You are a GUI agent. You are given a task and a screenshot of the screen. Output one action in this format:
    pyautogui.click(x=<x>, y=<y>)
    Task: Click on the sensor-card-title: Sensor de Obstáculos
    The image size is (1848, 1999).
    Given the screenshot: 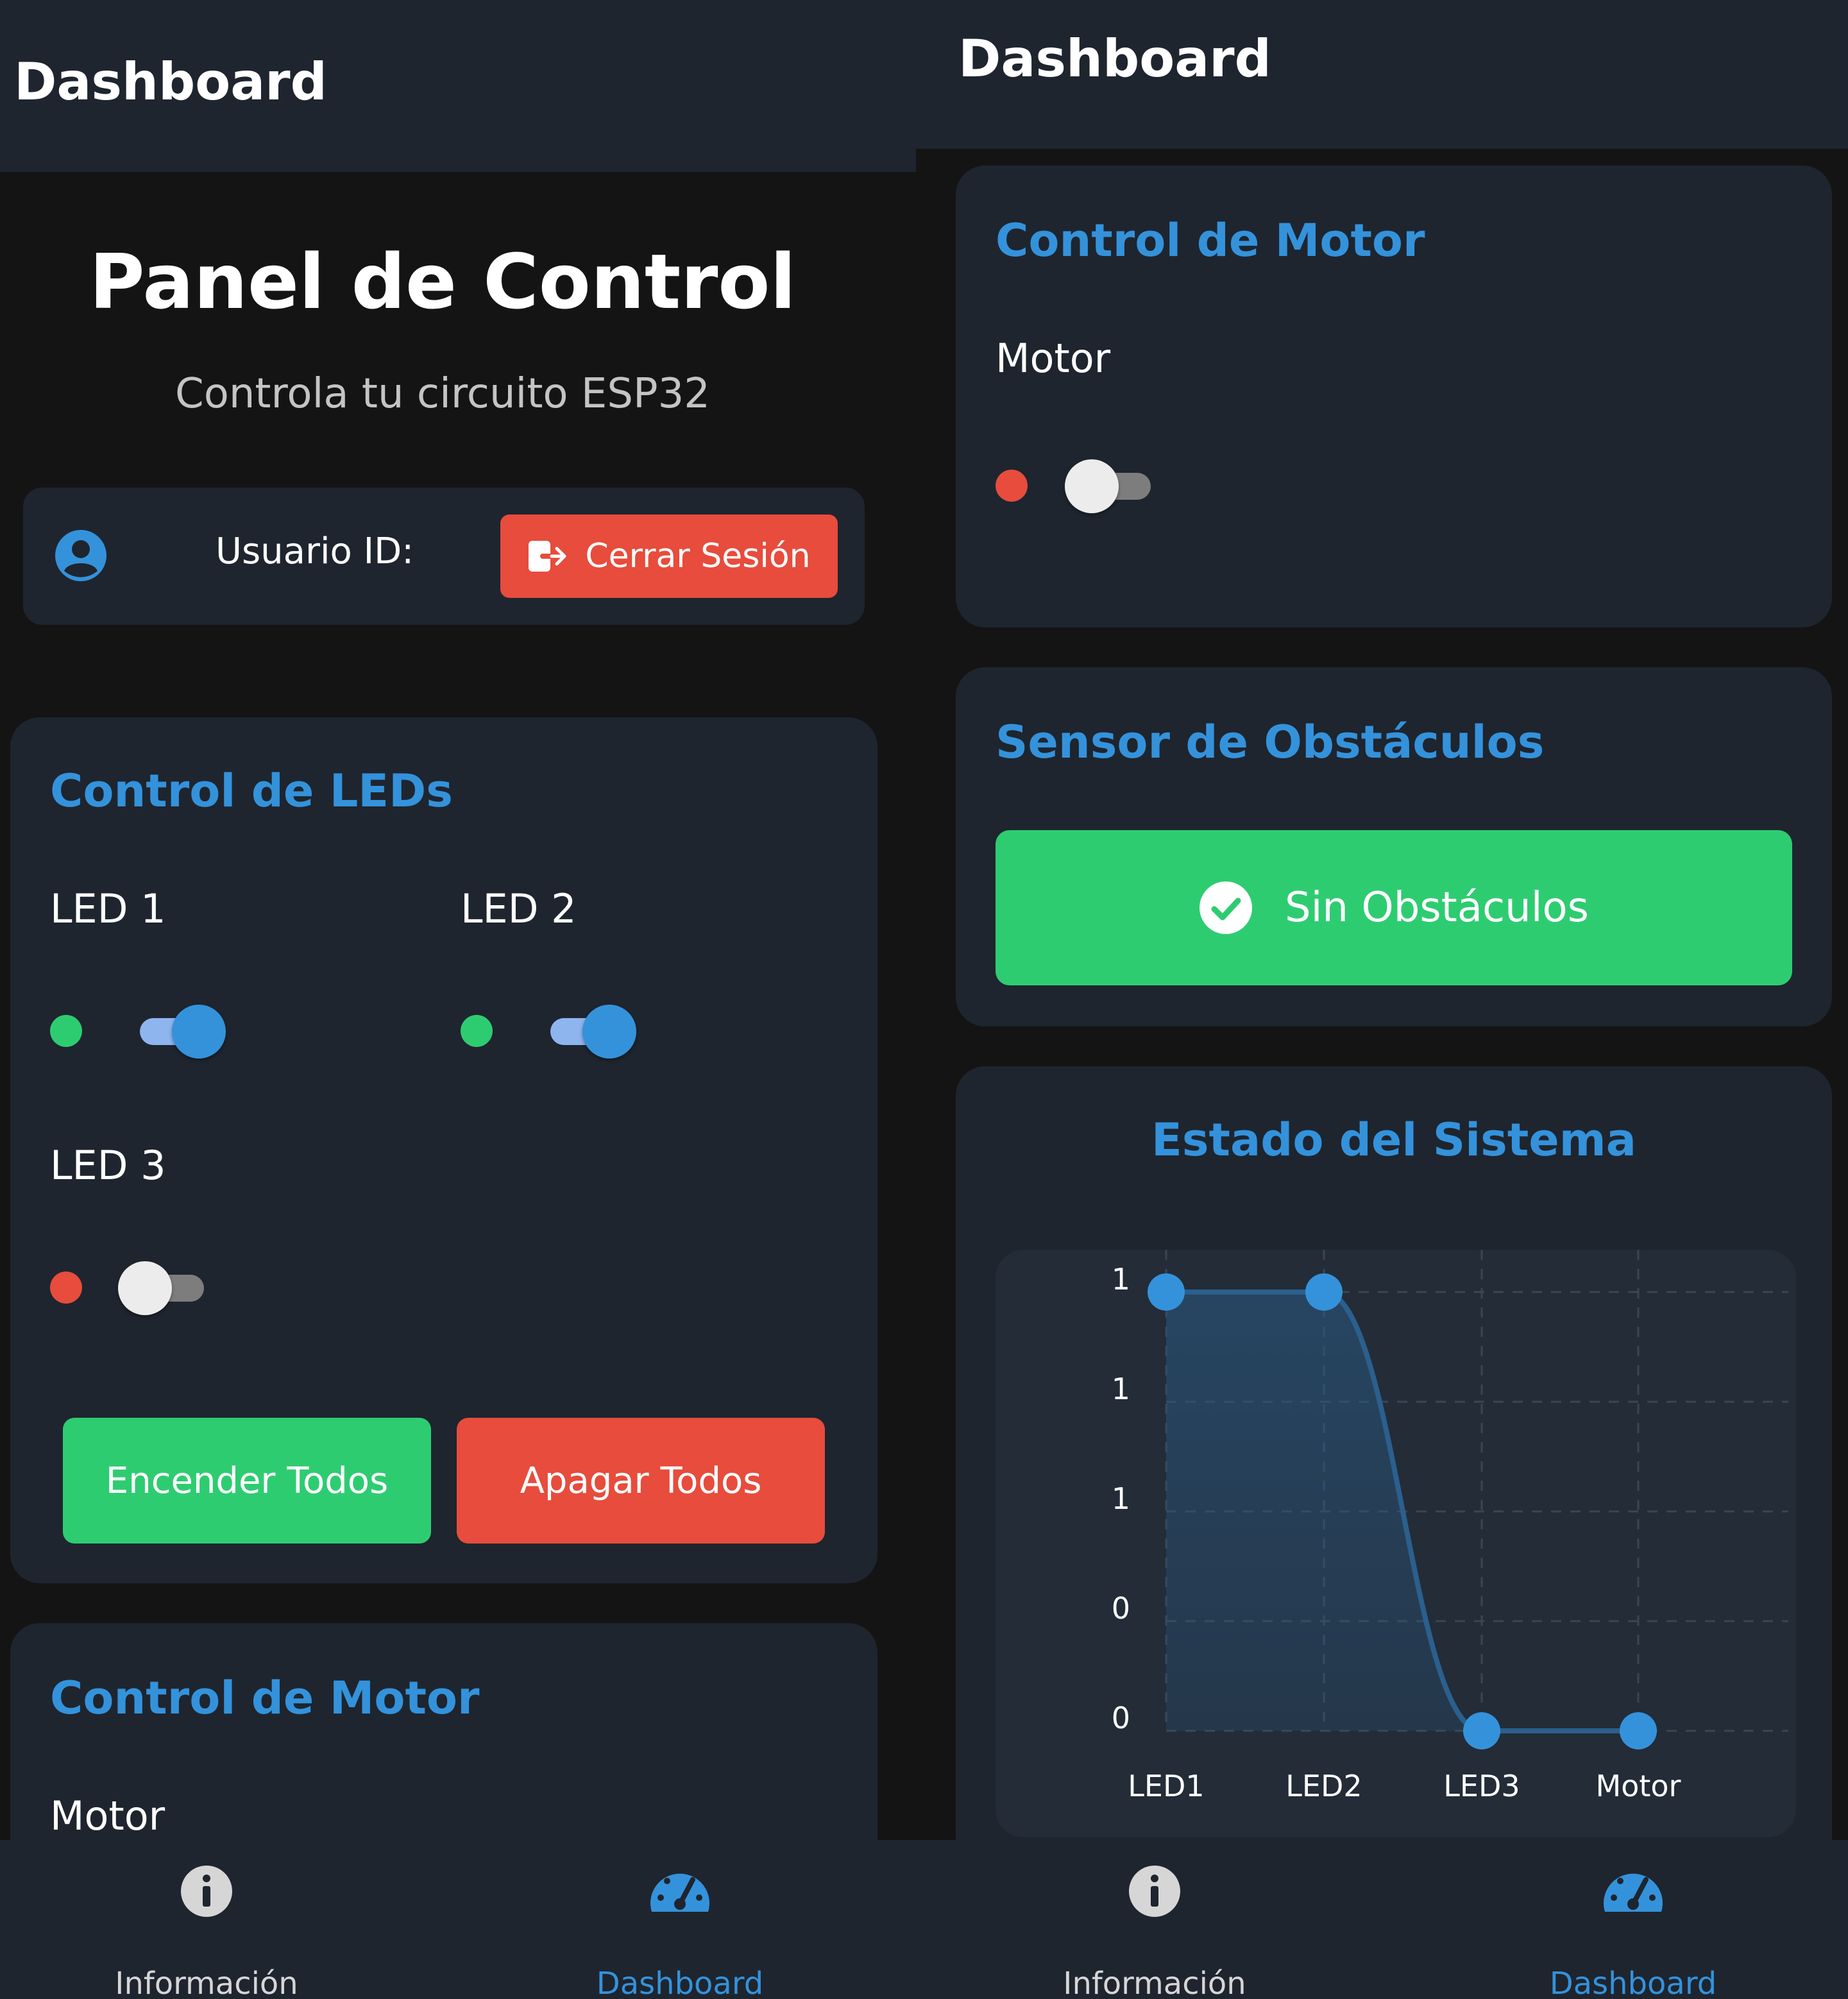 What is the action you would take?
    pyautogui.click(x=1270, y=742)
    